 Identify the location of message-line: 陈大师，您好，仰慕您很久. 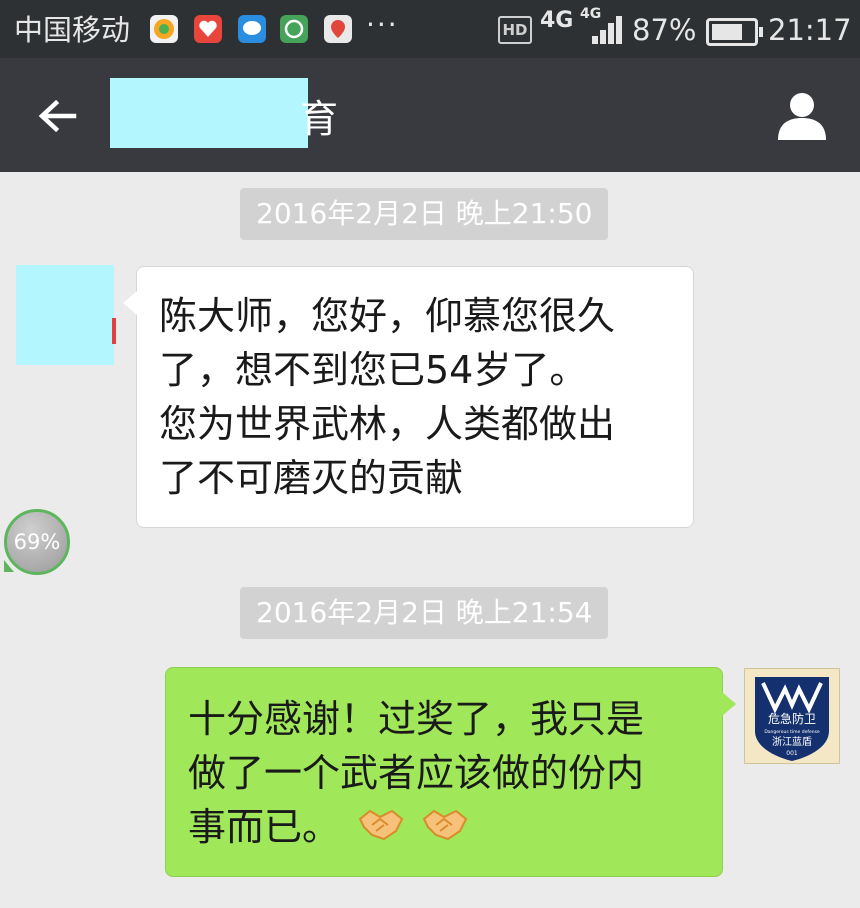
(387, 316).